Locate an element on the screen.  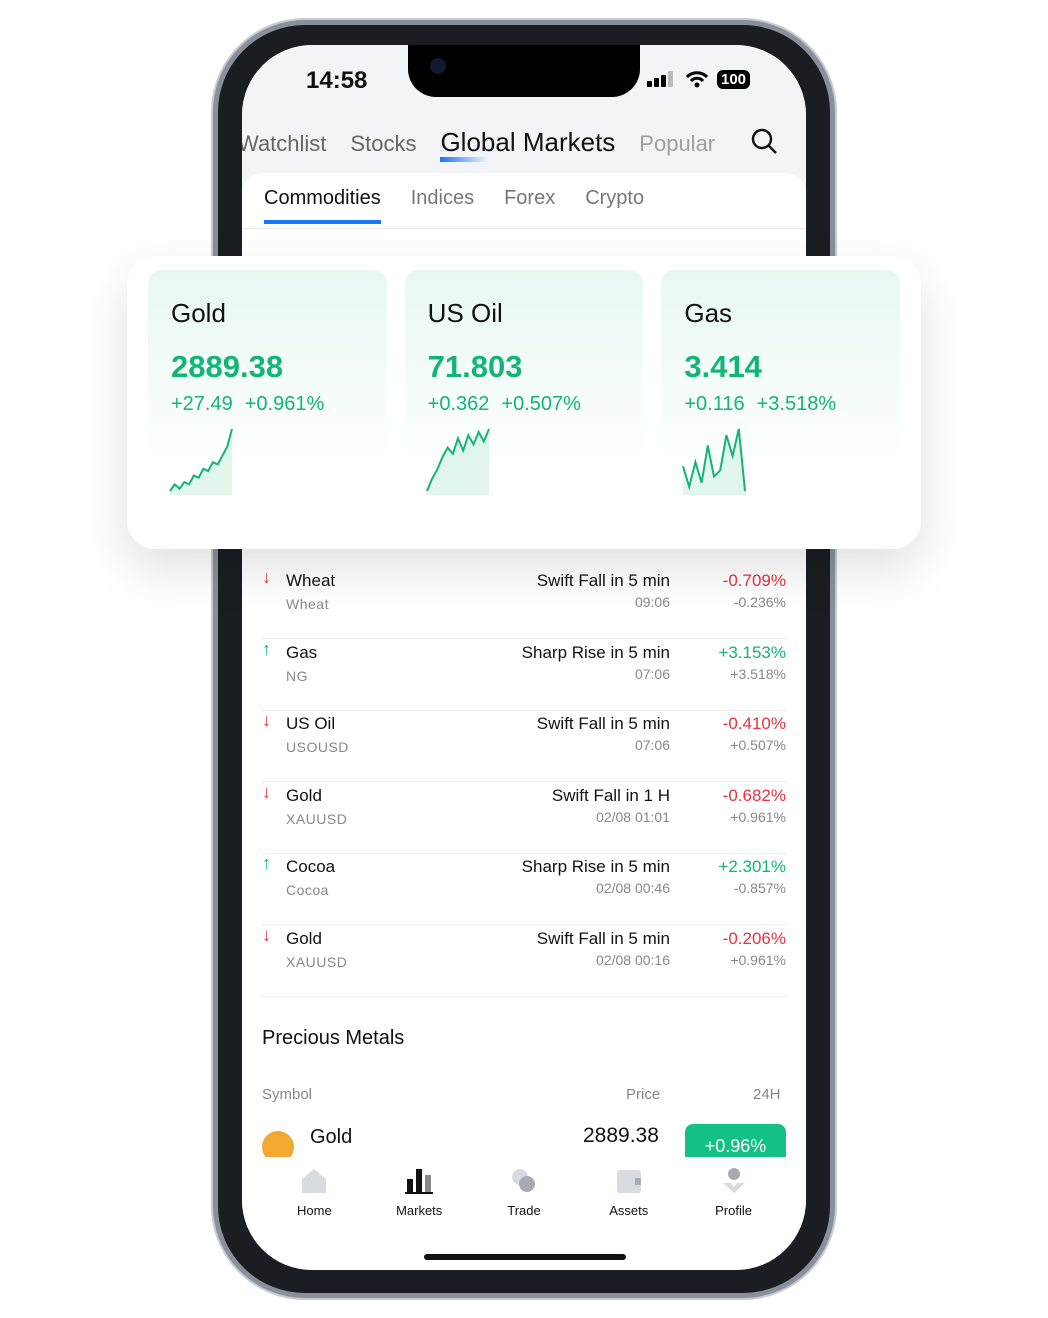
wallet-icon is located at coordinates (628, 1181).